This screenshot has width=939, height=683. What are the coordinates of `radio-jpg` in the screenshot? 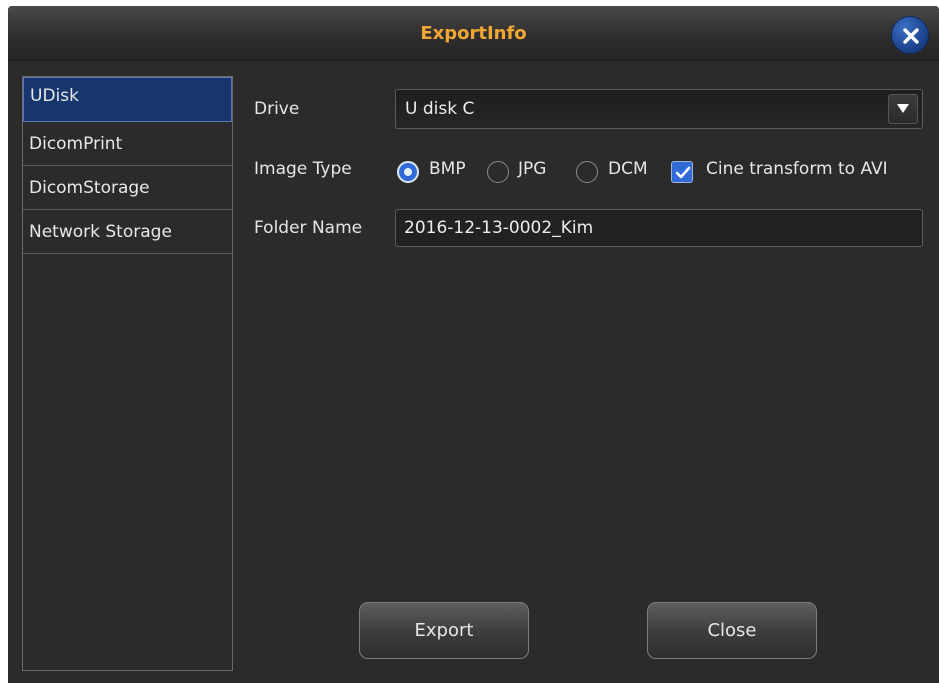 It's located at (498, 172).